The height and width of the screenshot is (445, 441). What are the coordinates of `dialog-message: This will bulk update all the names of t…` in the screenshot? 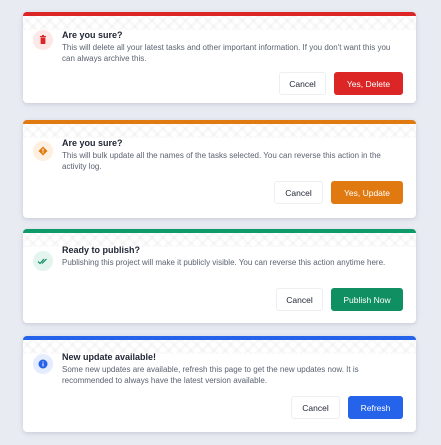 It's located at (221, 161).